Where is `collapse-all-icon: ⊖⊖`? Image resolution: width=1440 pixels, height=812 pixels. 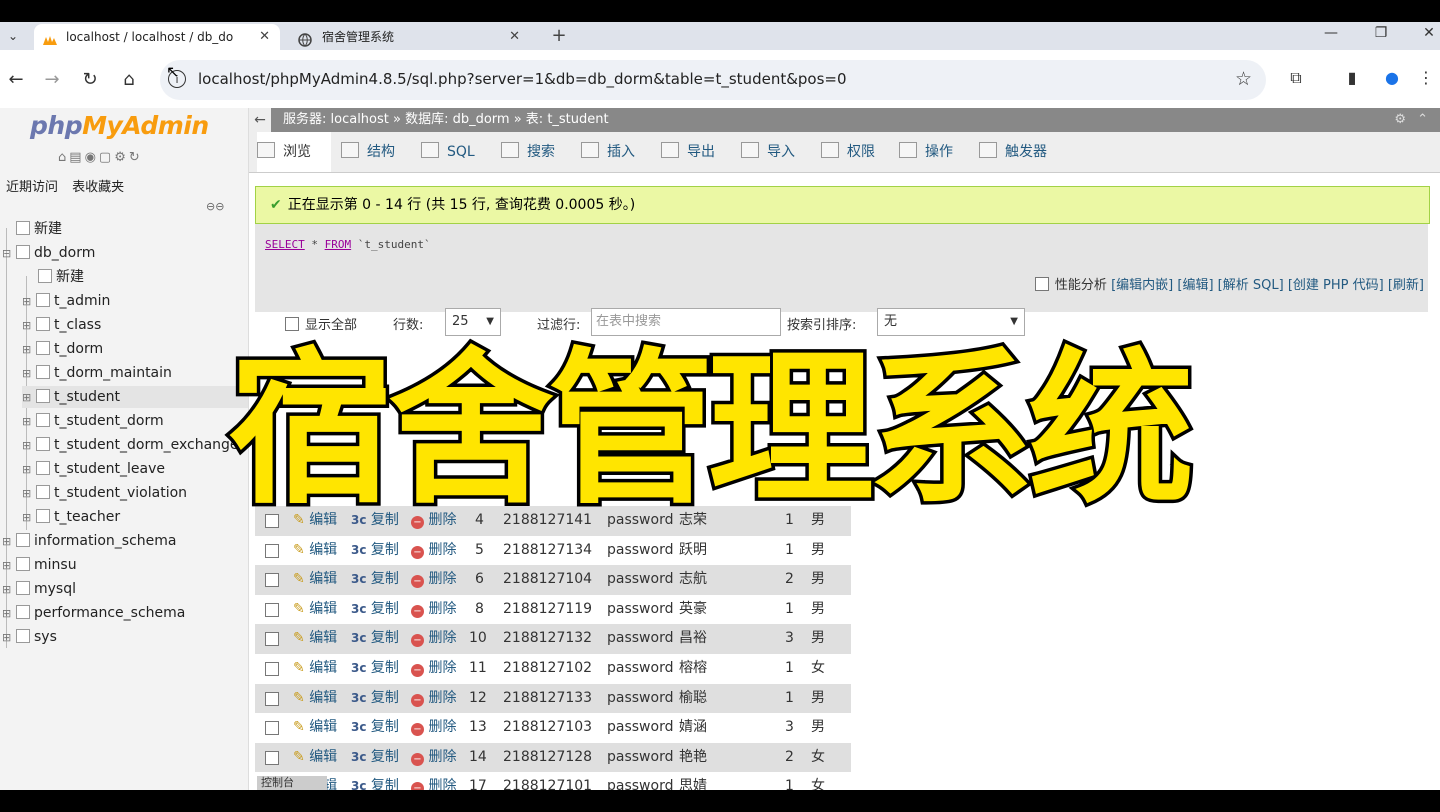 collapse-all-icon: ⊖⊖ is located at coordinates (215, 206).